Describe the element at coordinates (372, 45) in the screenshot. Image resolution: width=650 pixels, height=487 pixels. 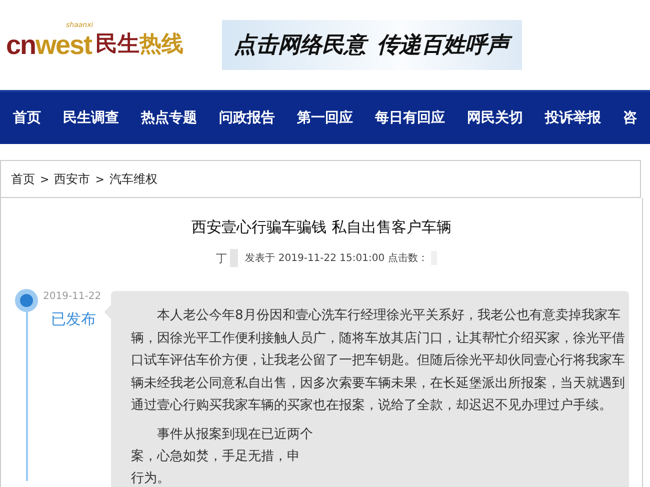
I see `banner: 点击网络民意 传递百姓呼声` at that location.